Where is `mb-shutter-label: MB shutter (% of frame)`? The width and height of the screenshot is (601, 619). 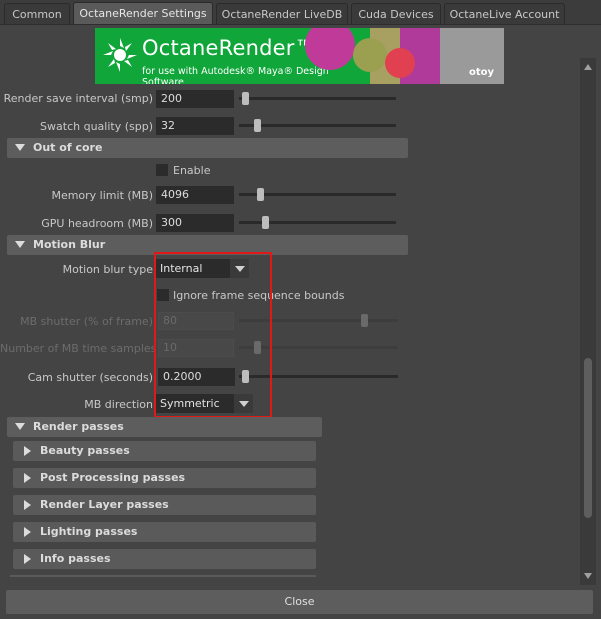 mb-shutter-label: MB shutter (% of frame) is located at coordinates (86, 321).